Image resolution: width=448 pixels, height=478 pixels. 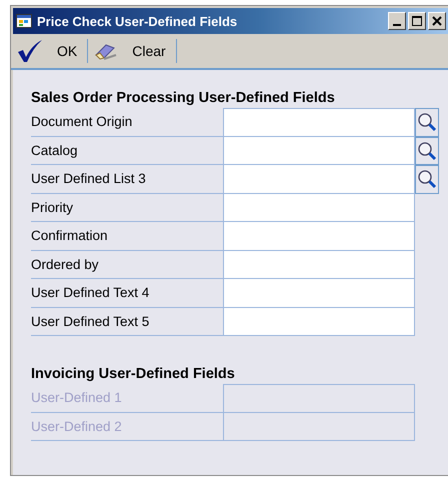 What do you see at coordinates (133, 374) in the screenshot?
I see `section-heading: Invoicing User-Defined Fields` at bounding box center [133, 374].